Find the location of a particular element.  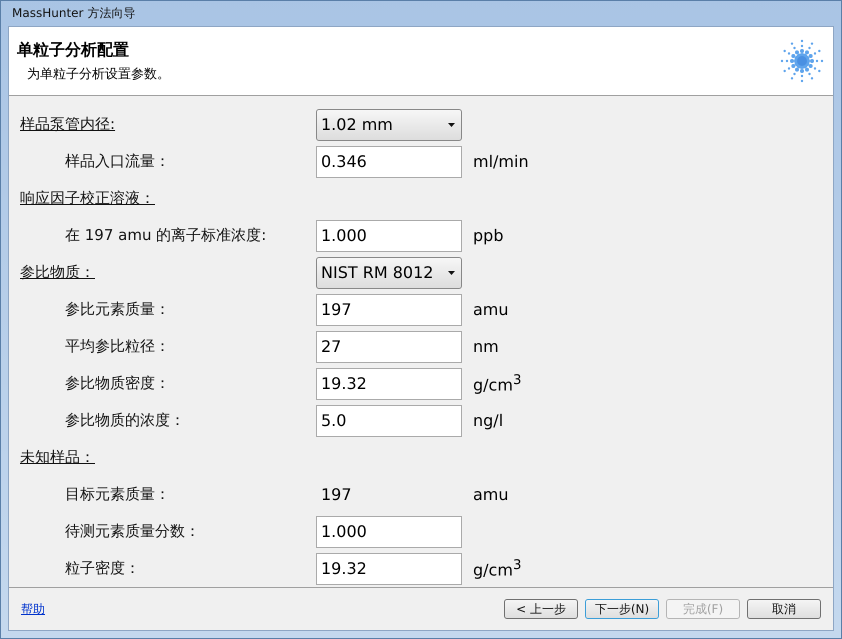

field-label: 参比元素质量： is located at coordinates (118, 309).